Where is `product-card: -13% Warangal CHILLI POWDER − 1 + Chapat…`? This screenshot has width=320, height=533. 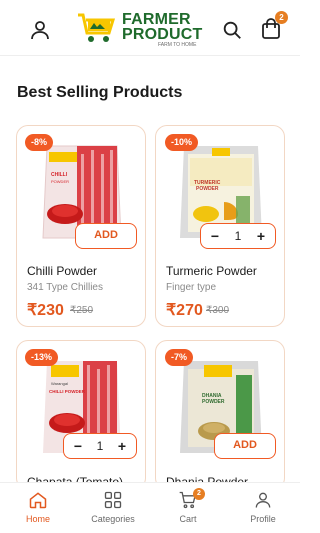 product-card: -13% Warangal CHILLI POWDER − 1 + Chapat… is located at coordinates (81, 415).